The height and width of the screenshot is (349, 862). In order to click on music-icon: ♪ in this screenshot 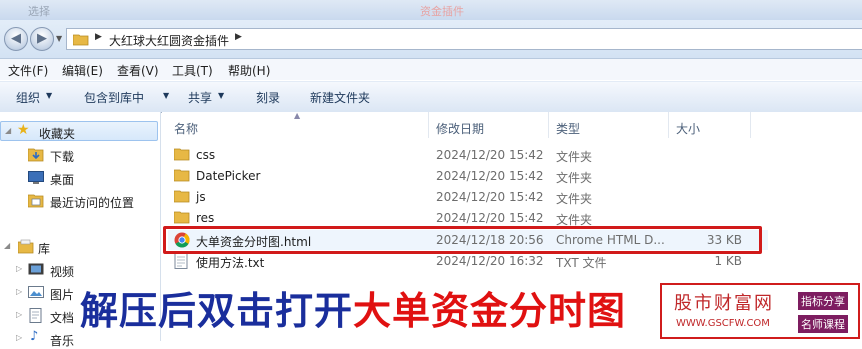, I will do `click(34, 336)`.